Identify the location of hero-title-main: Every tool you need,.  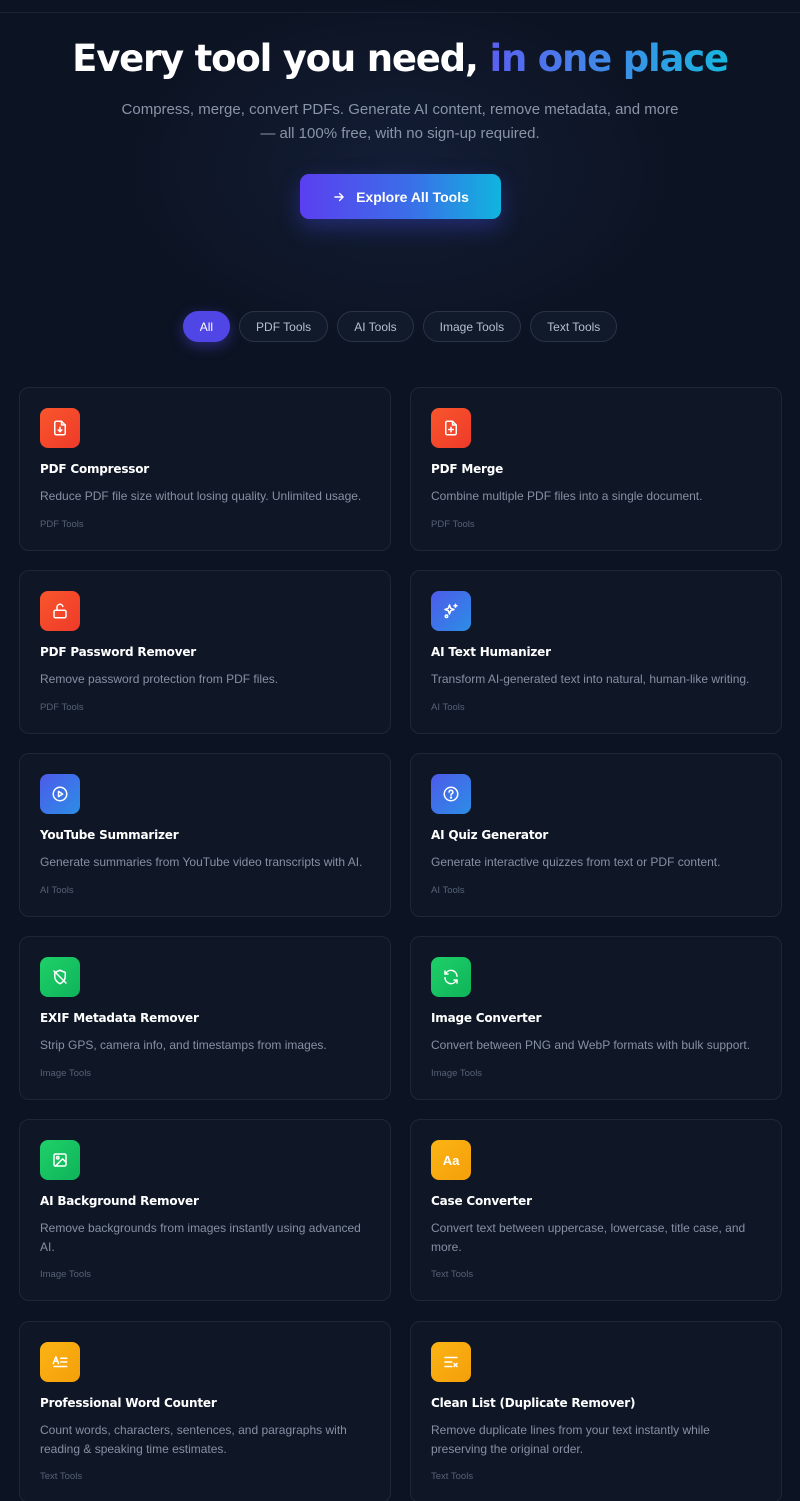
(281, 58).